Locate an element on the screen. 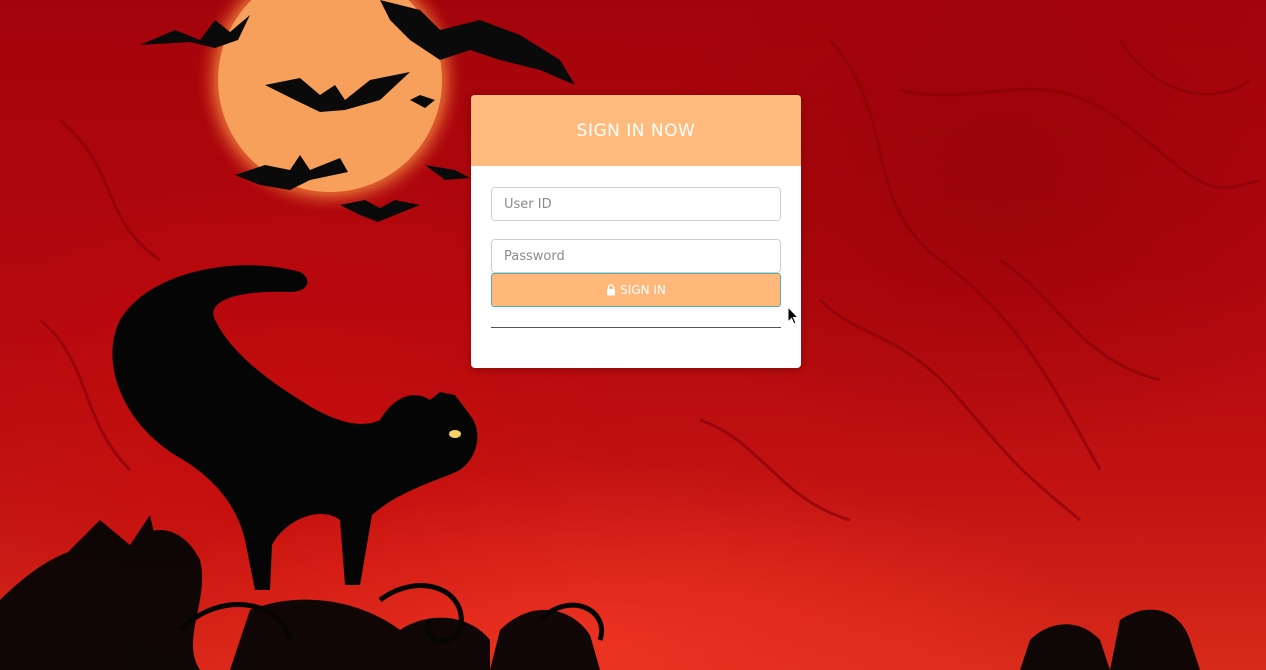  sign-in-button: SIGN IN is located at coordinates (636, 290).